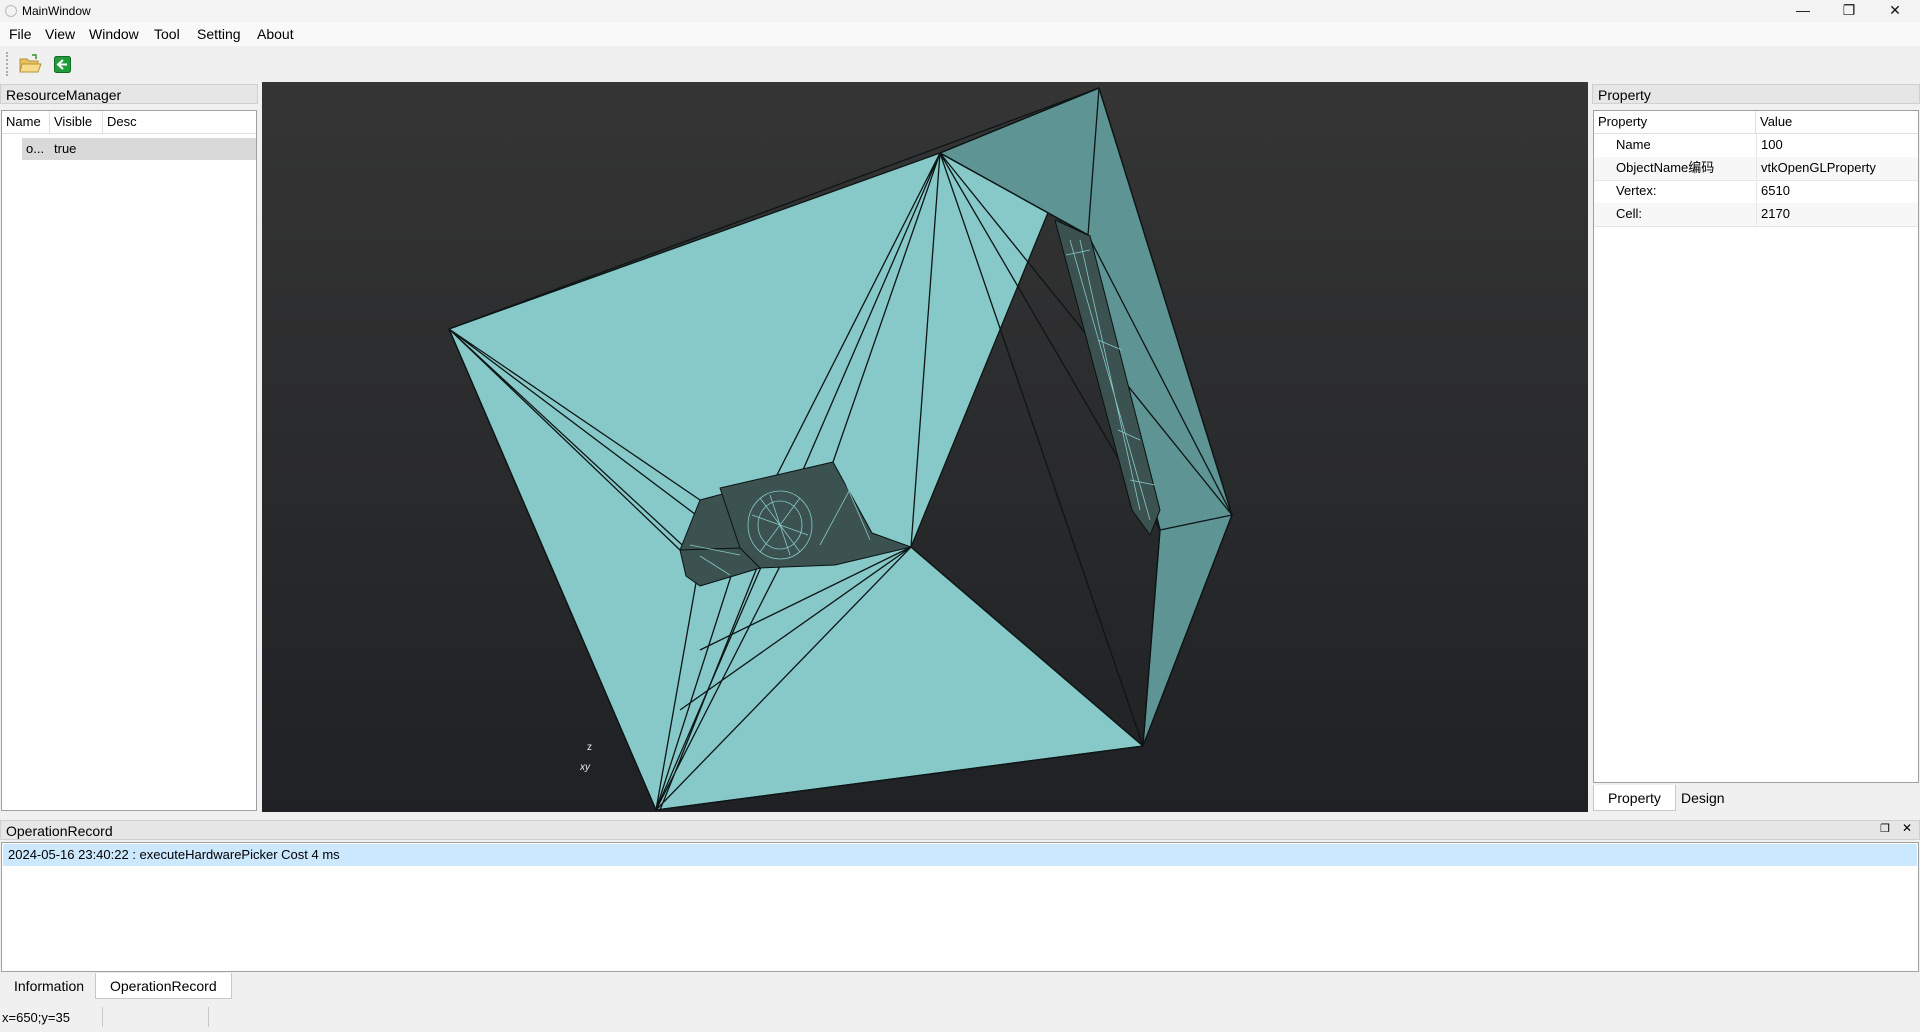 Image resolution: width=1920 pixels, height=1032 pixels. What do you see at coordinates (20, 34) in the screenshot?
I see `menu-file: File` at bounding box center [20, 34].